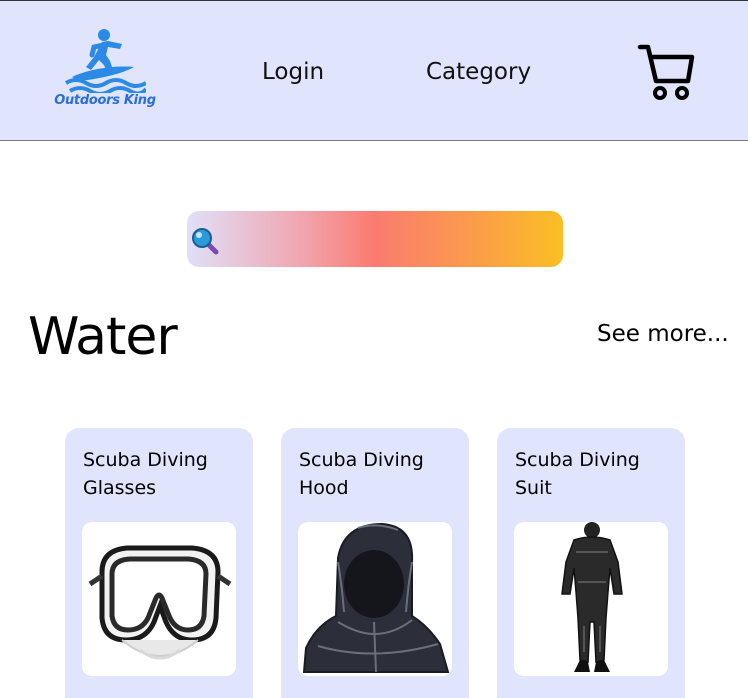 Image resolution: width=748 pixels, height=698 pixels. I want to click on product-name: Scuba Diving Suit, so click(577, 474).